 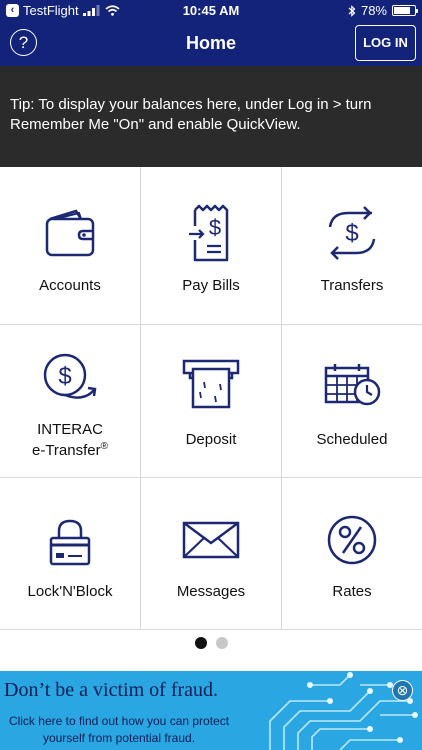 I want to click on tile-messages-label: Messages, so click(x=211, y=591).